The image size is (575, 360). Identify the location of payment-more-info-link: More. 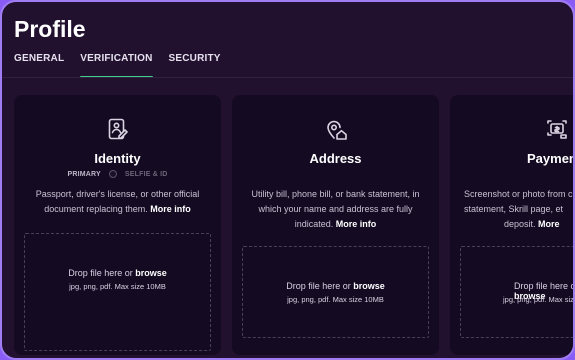
(549, 224).